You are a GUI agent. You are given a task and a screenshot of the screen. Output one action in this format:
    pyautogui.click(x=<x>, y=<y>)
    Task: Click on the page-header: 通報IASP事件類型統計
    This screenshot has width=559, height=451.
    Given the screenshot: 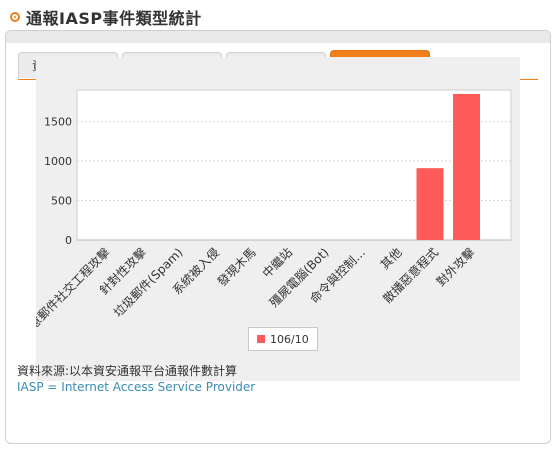 What is the action you would take?
    pyautogui.click(x=106, y=17)
    